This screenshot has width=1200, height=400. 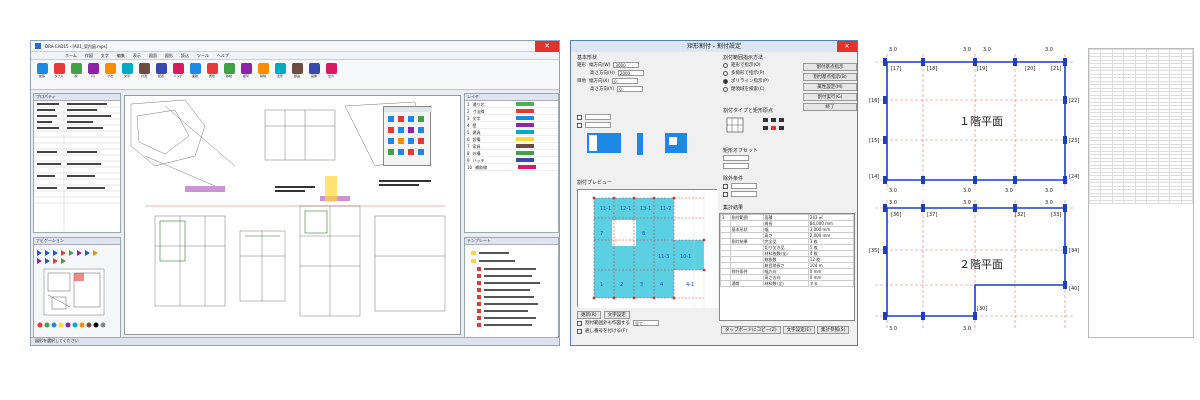 I want to click on exclude-w-input, so click(x=744, y=186).